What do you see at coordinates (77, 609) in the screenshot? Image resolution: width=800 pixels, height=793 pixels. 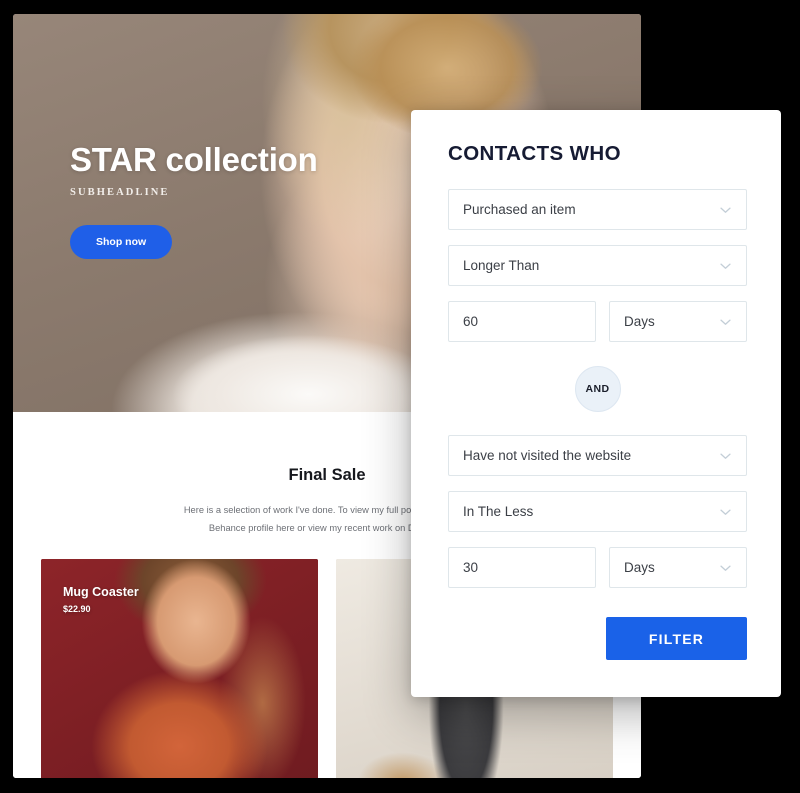 I see `product-price: $22.90` at bounding box center [77, 609].